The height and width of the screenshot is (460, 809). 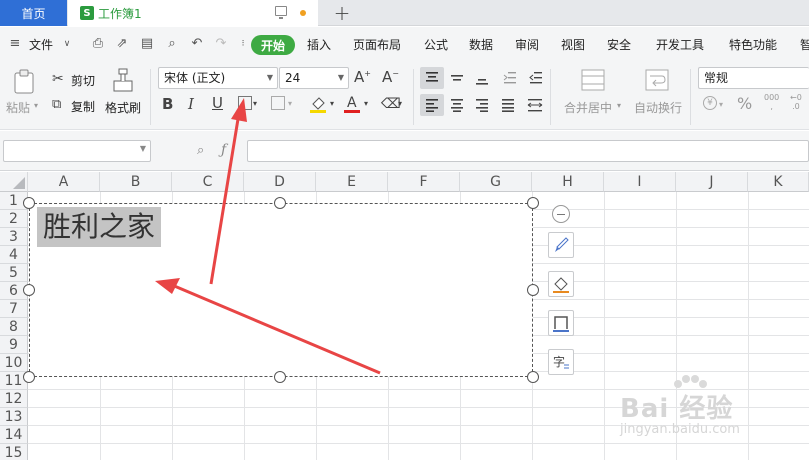 I want to click on arrow-head-icon, so click(x=239, y=110).